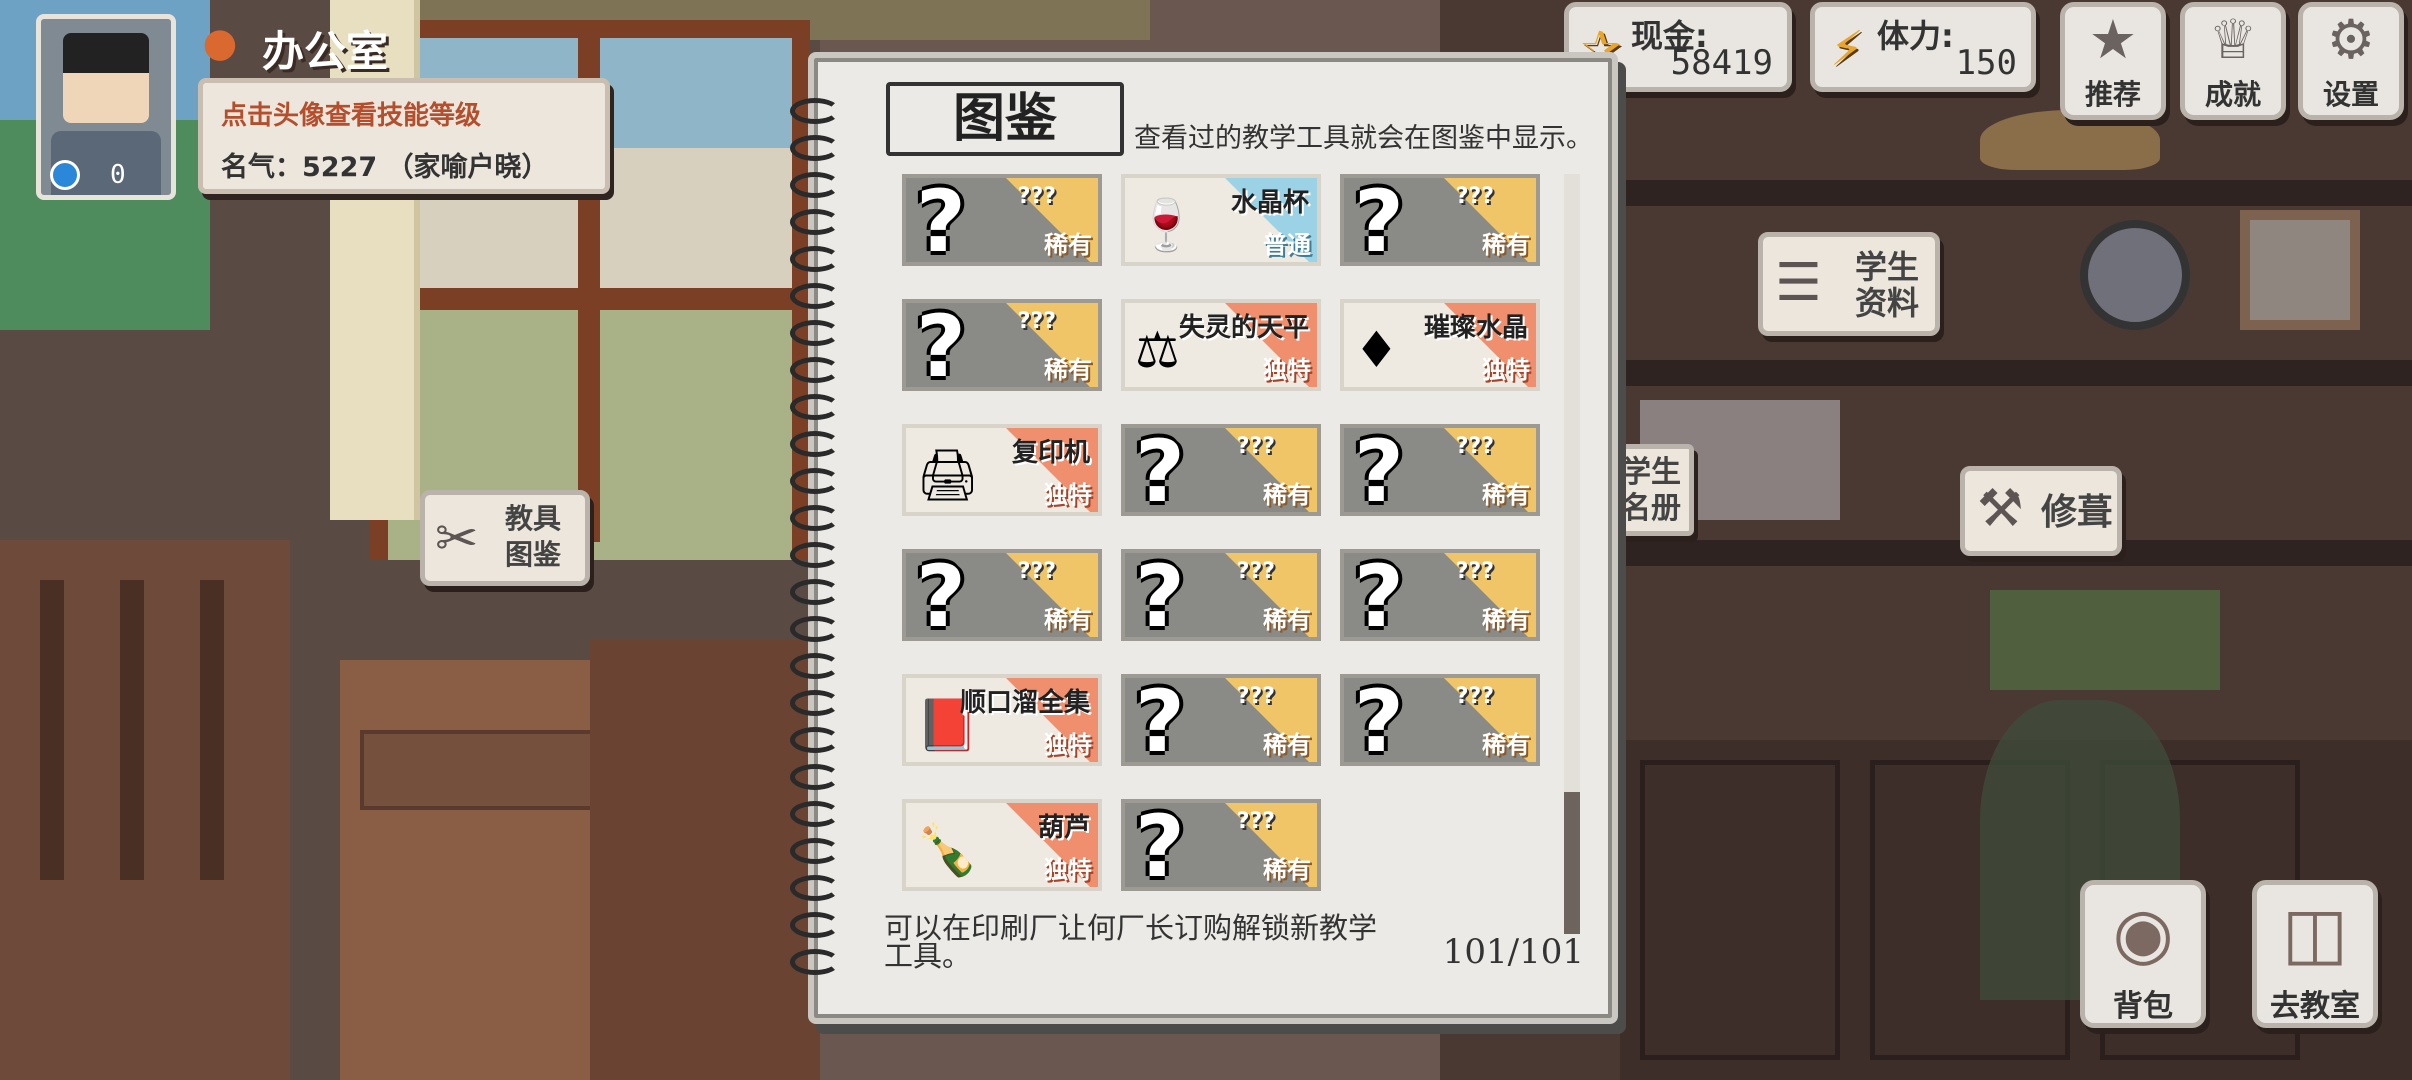  What do you see at coordinates (2143, 954) in the screenshot?
I see `bag-button: ◉ 背包` at bounding box center [2143, 954].